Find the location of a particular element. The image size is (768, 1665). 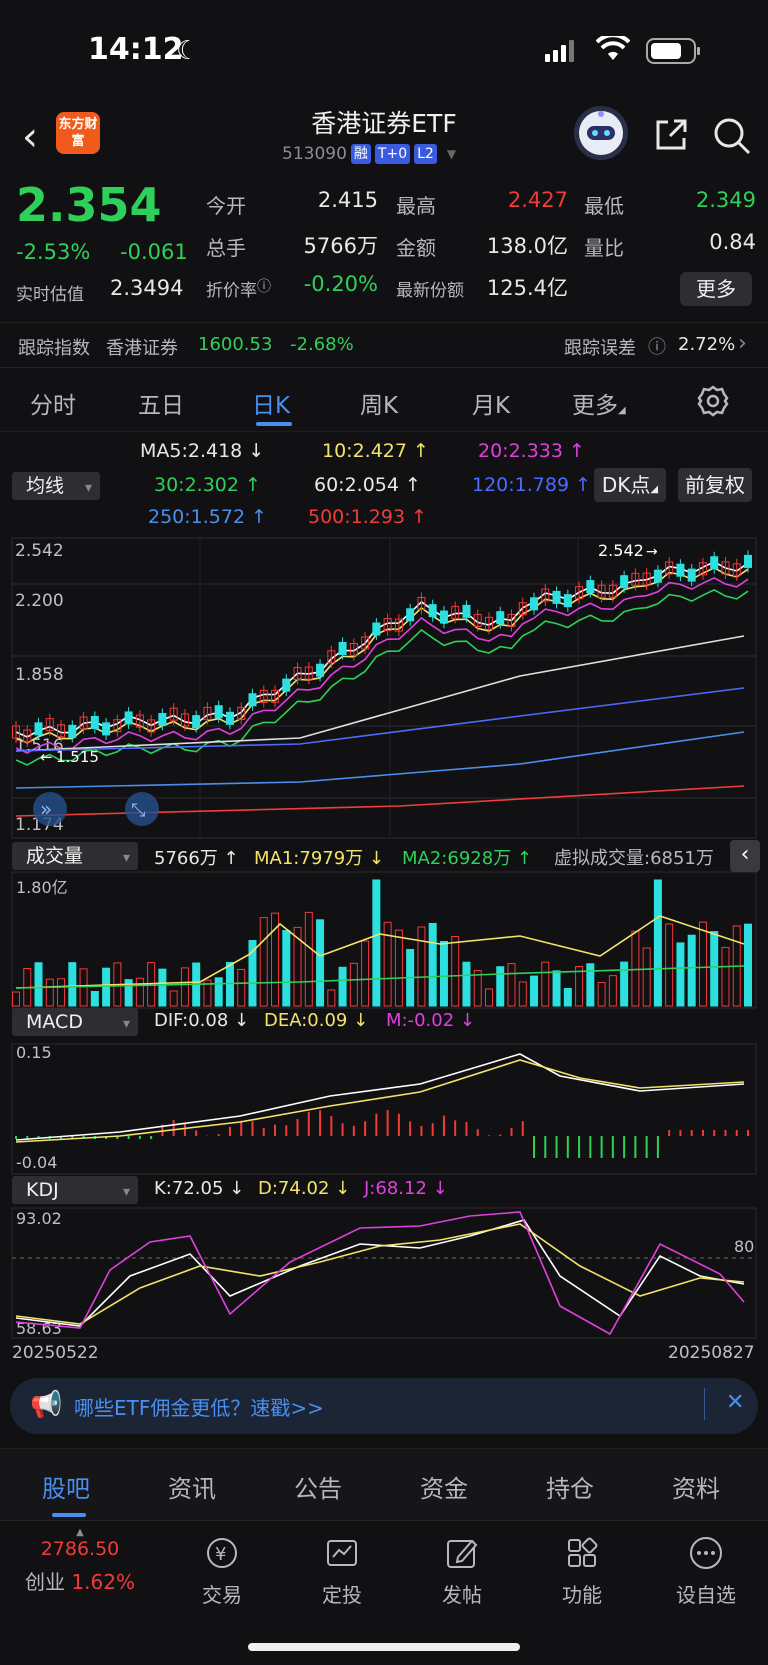

d-line is located at coordinates (380, 1274).